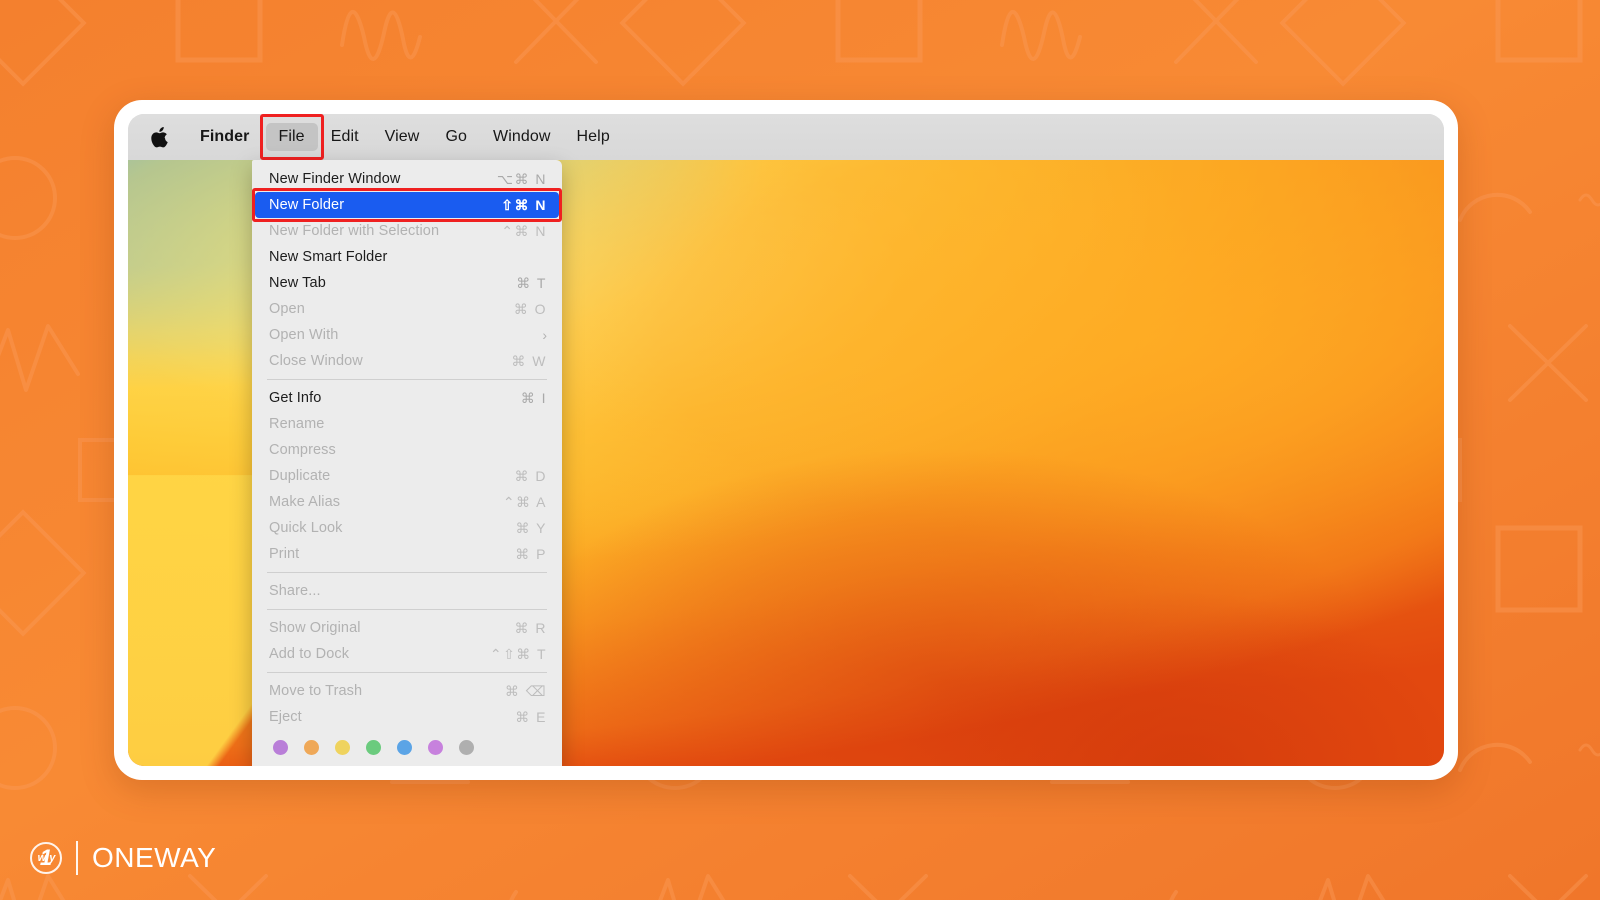 This screenshot has height=900, width=1600. I want to click on menu-item-shortcut: ⌘ R, so click(530, 627).